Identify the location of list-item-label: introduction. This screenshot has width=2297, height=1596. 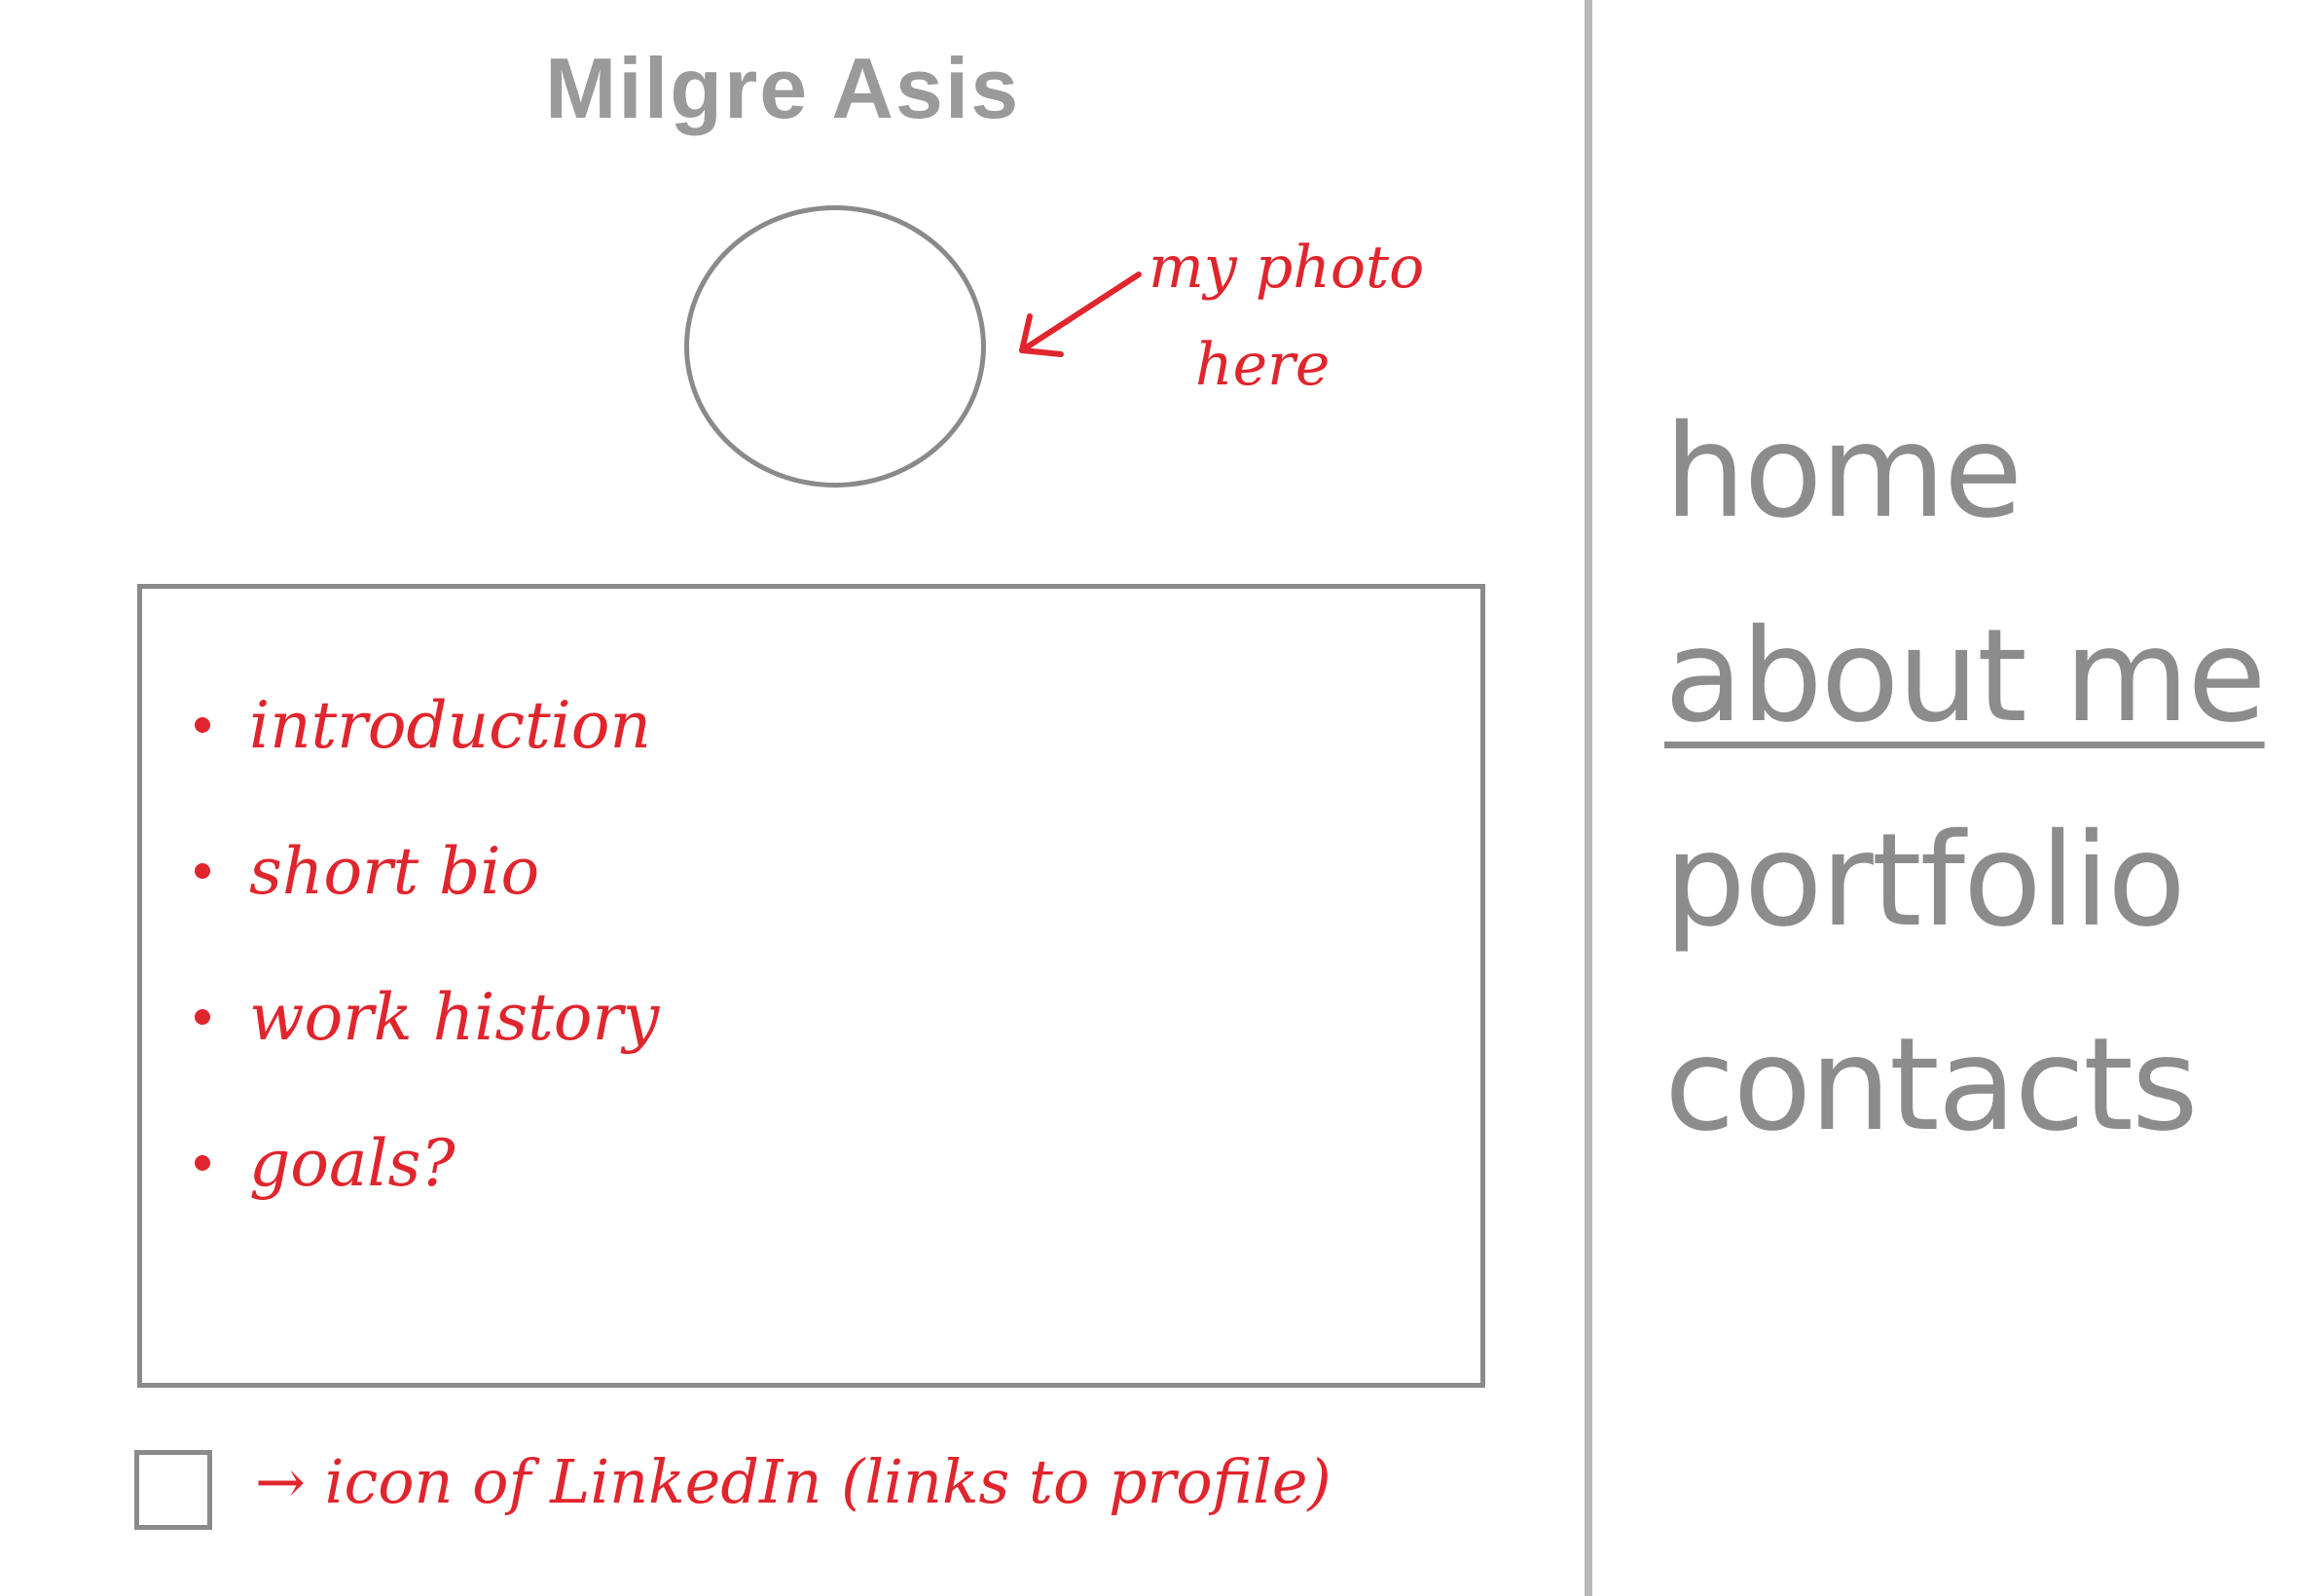
(450, 725).